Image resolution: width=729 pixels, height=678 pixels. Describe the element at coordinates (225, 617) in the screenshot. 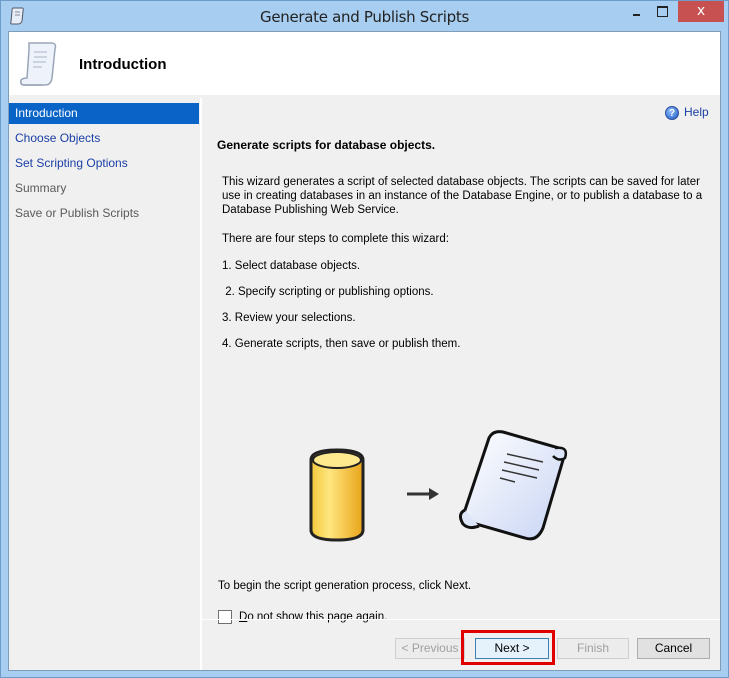

I see `do-not-show-again-checkbox` at that location.